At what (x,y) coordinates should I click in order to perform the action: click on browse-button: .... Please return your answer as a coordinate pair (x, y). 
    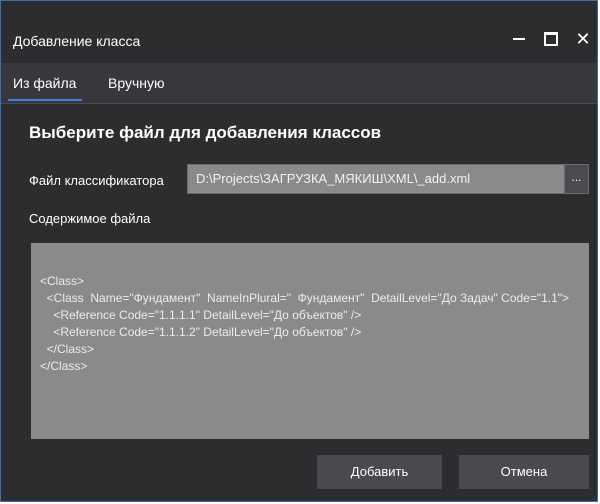
    Looking at the image, I should click on (576, 179).